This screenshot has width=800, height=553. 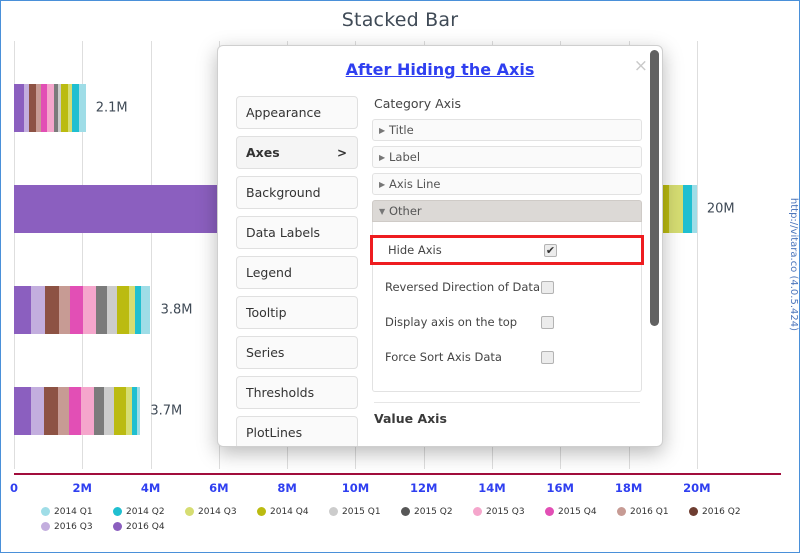 I want to click on close-icon: ×, so click(x=641, y=66).